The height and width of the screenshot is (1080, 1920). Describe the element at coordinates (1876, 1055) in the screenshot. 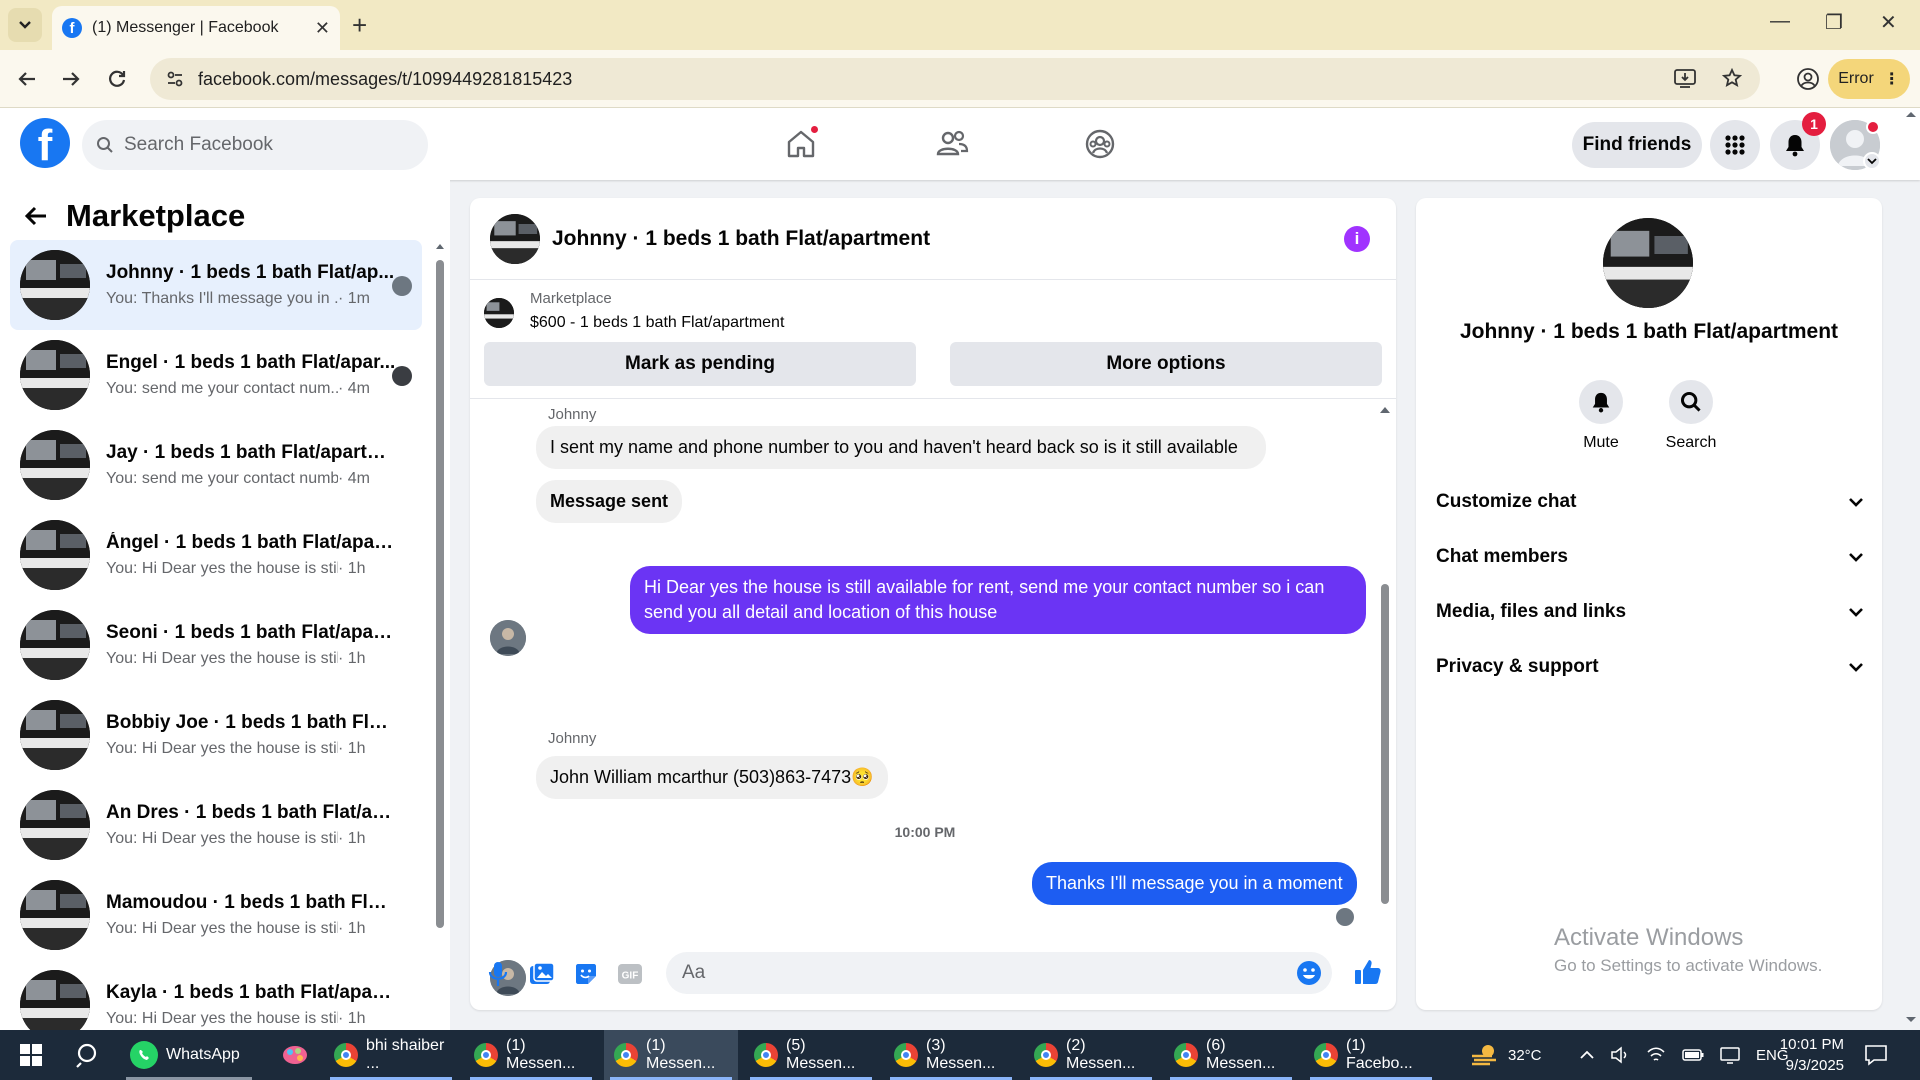

I see `notification-center-button` at that location.